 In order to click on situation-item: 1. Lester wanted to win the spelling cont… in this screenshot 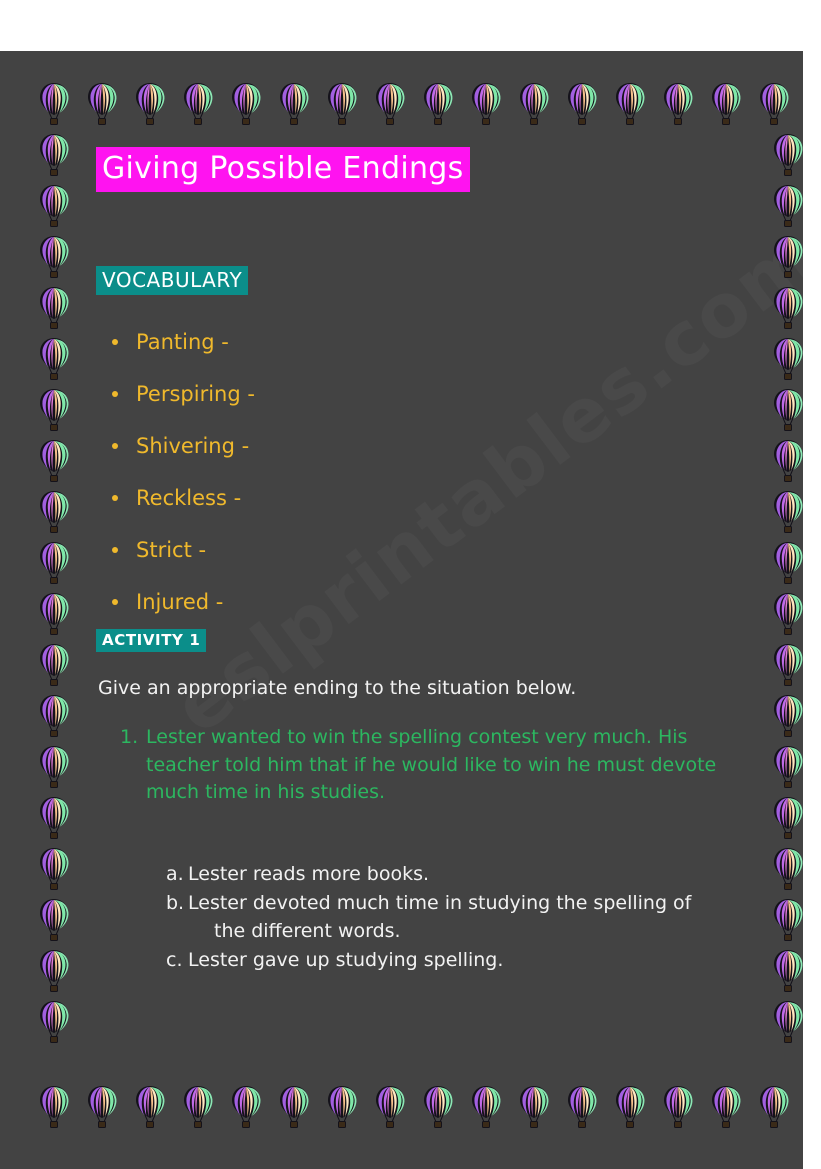, I will do `click(430, 765)`.